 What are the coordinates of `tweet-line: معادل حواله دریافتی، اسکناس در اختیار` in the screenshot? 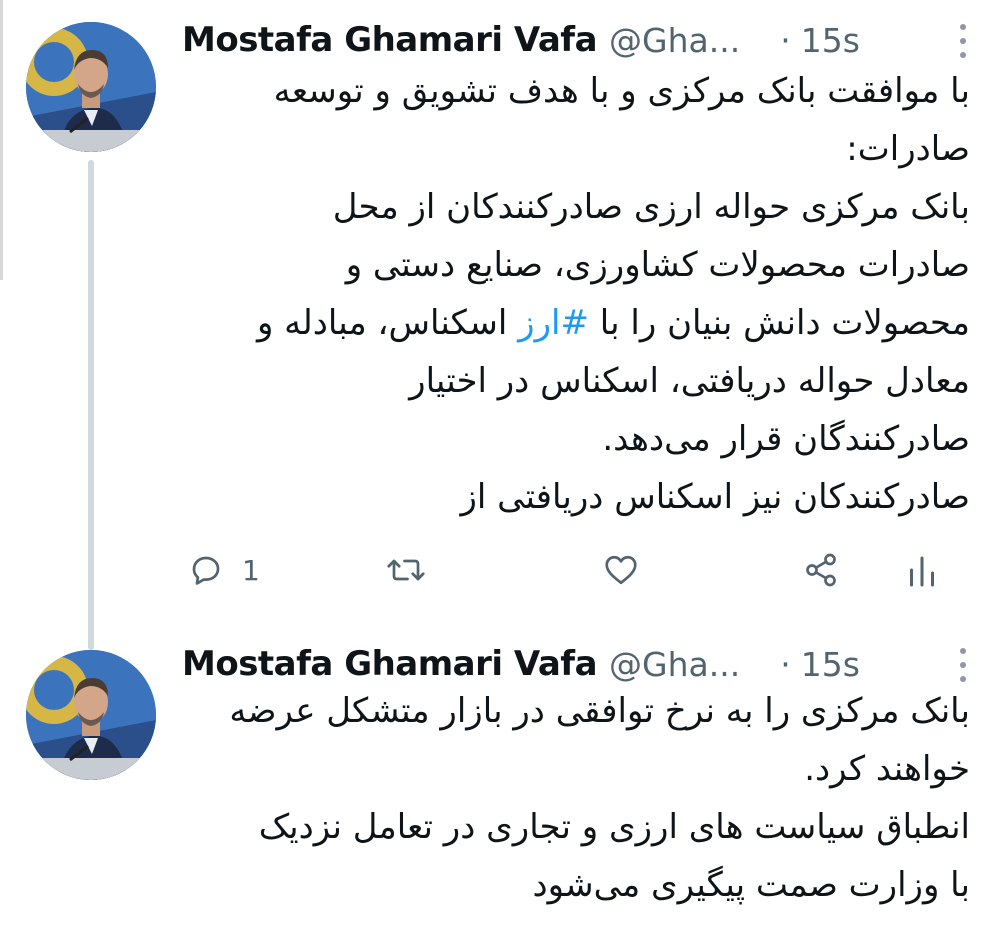 It's located at (689, 381).